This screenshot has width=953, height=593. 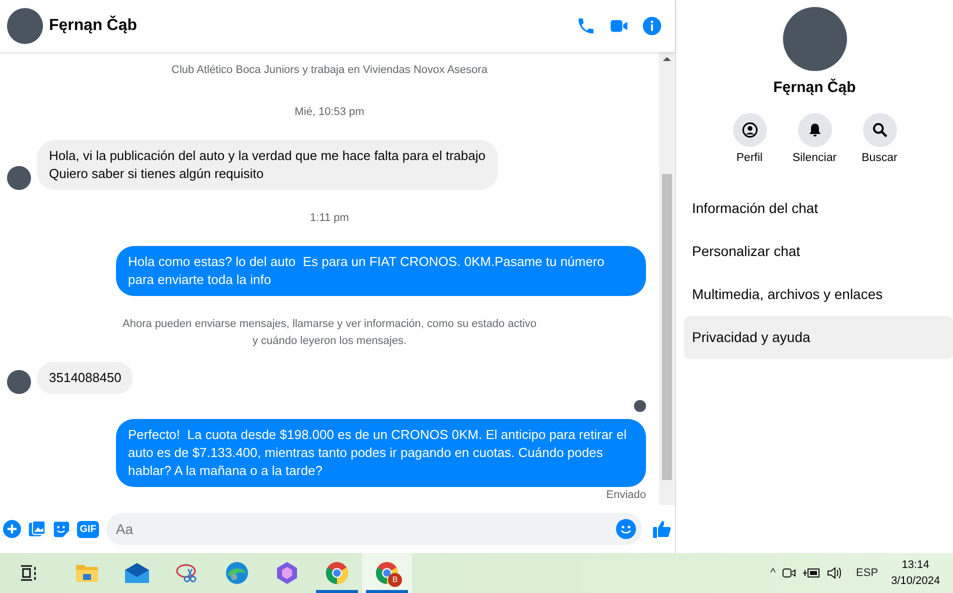 I want to click on speaker-icon, so click(x=835, y=573).